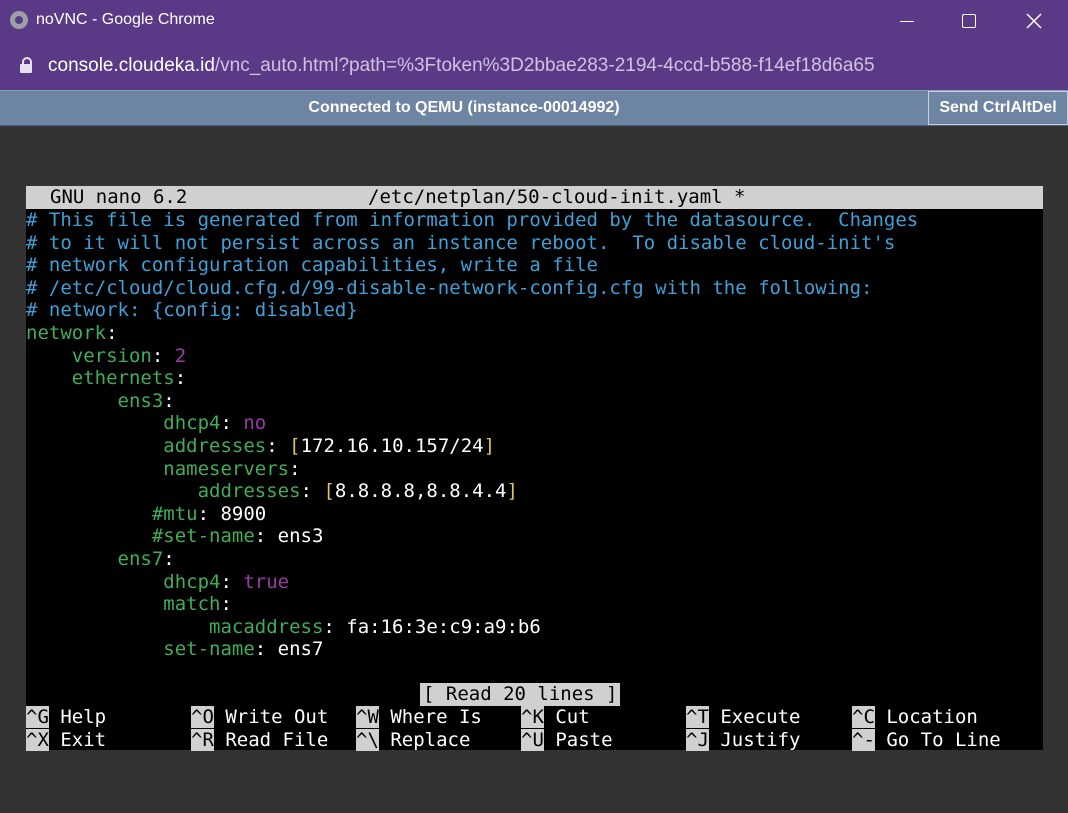 The image size is (1068, 813). I want to click on shortcut-item: ^U Paste, so click(567, 740).